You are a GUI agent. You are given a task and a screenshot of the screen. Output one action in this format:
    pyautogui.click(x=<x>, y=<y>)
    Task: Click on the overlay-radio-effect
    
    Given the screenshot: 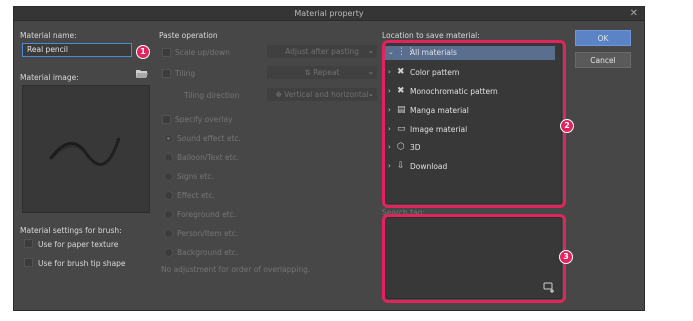 What is the action you would take?
    pyautogui.click(x=168, y=195)
    